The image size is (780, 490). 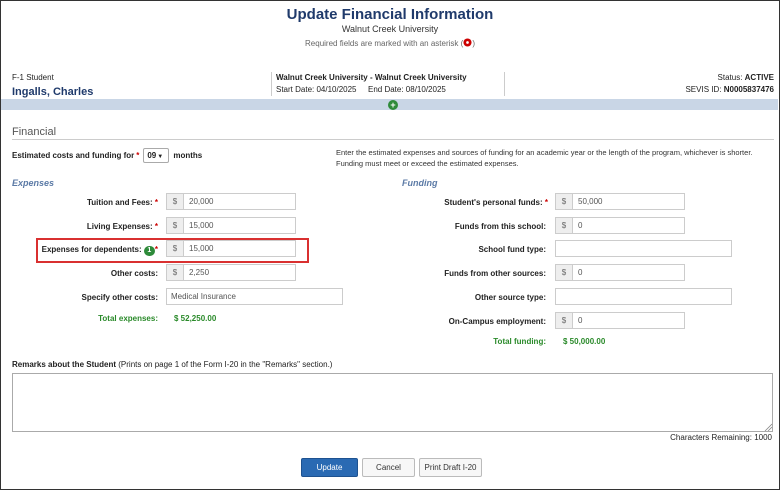 What do you see at coordinates (231, 201) in the screenshot?
I see `tuition-input: $20,000` at bounding box center [231, 201].